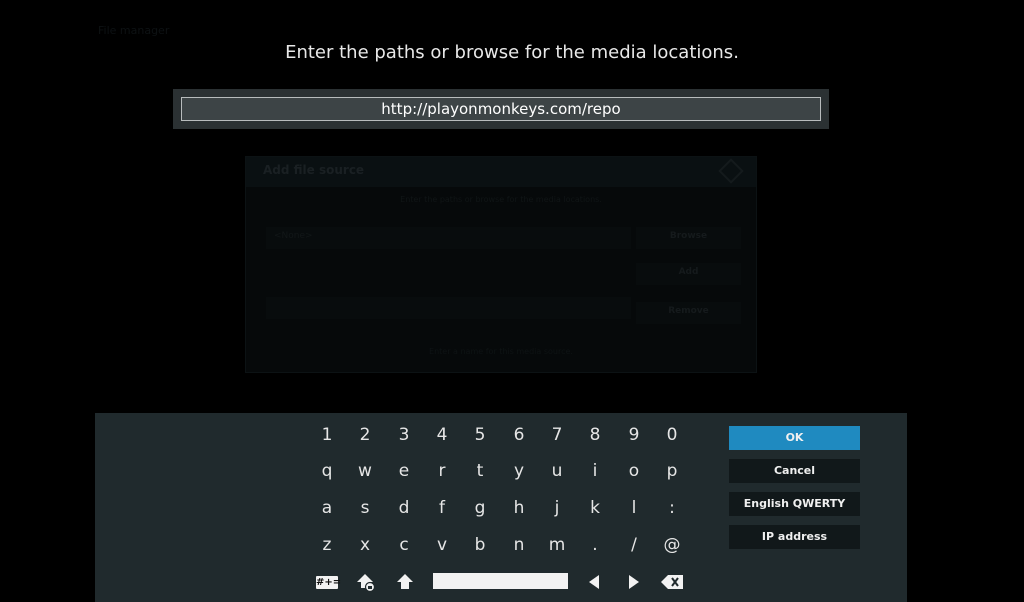  What do you see at coordinates (448, 308) in the screenshot?
I see `background-name-row` at bounding box center [448, 308].